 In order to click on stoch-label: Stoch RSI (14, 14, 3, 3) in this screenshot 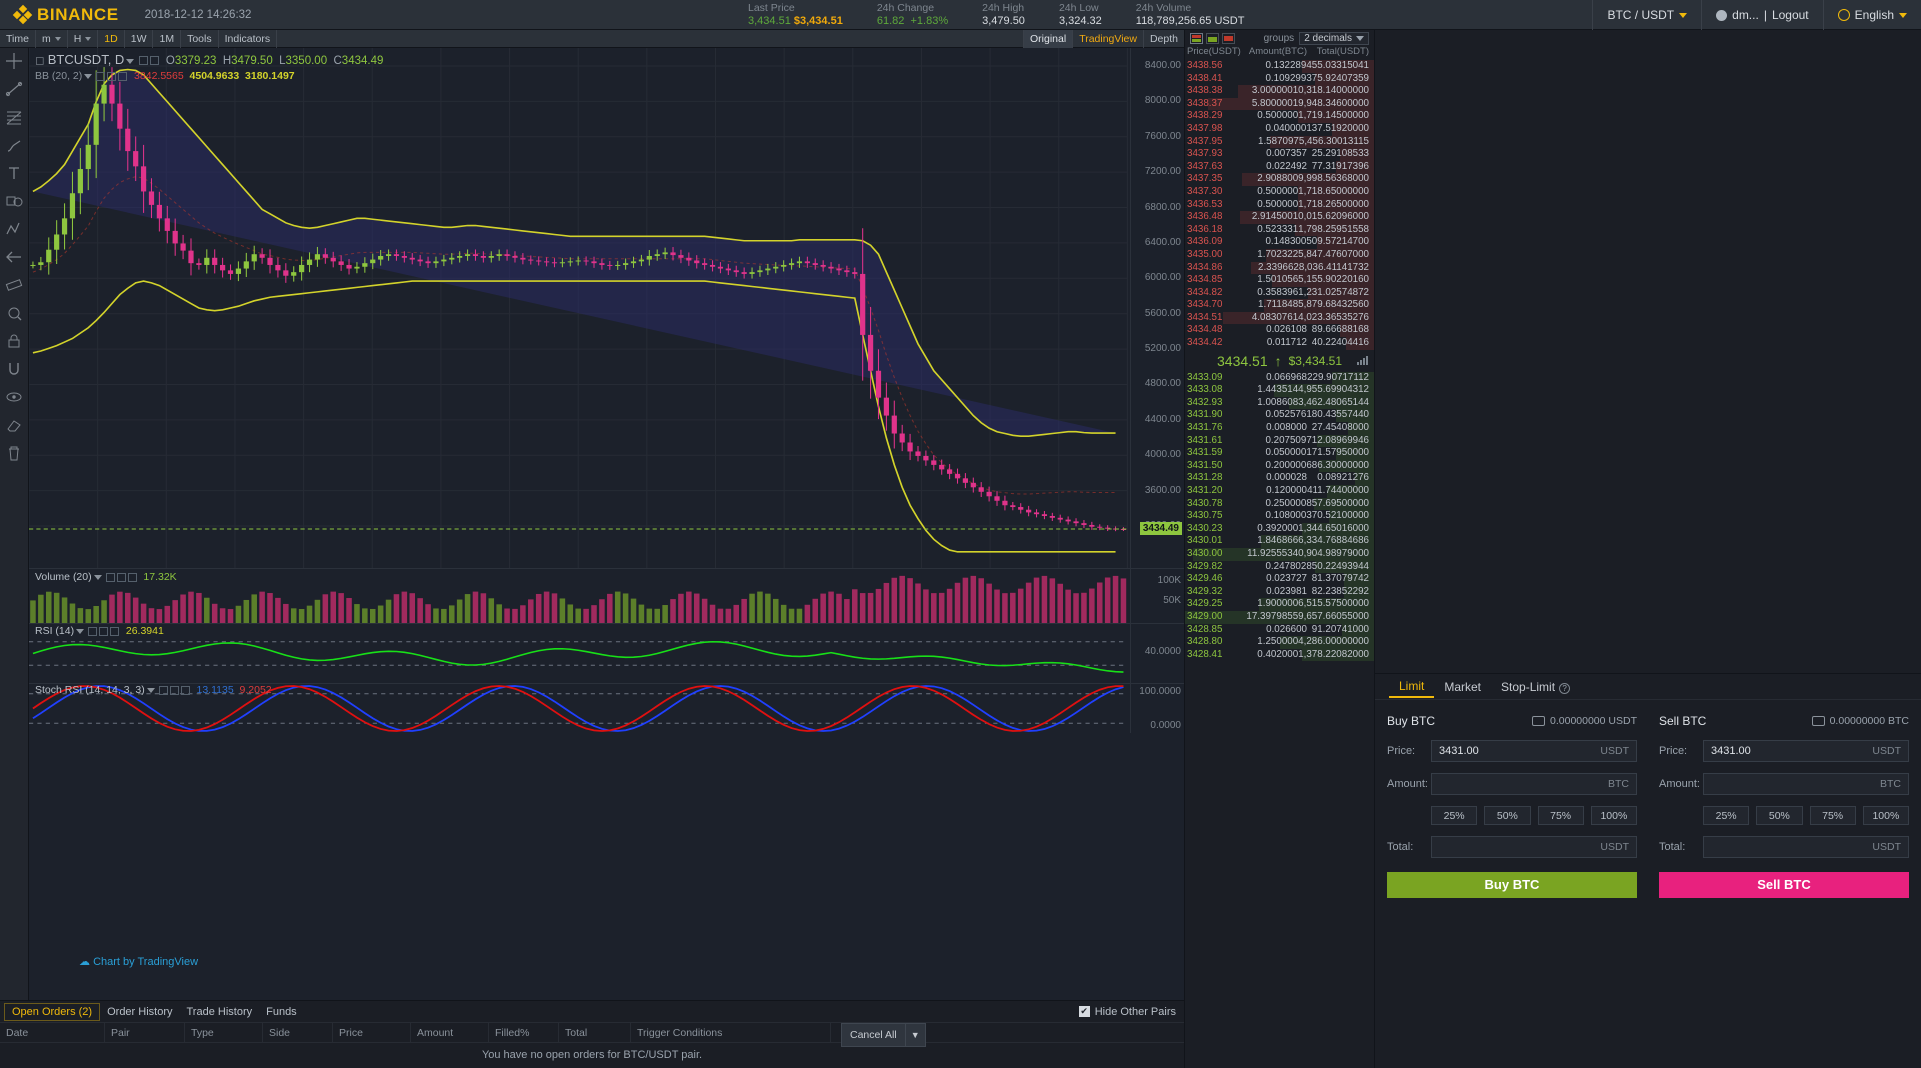, I will do `click(90, 690)`.